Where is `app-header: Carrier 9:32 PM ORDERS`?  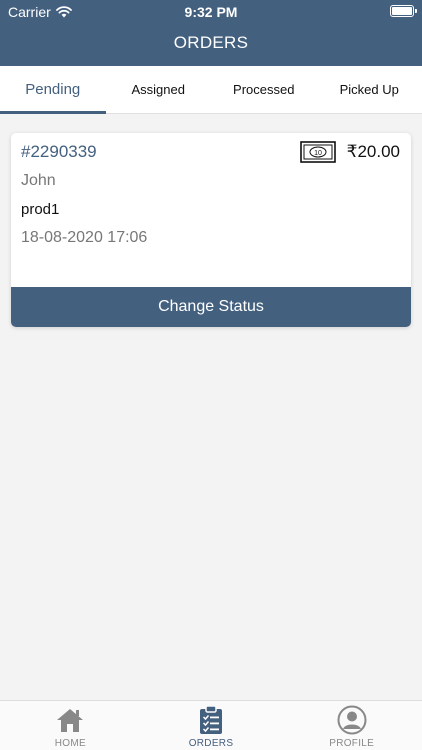 app-header: Carrier 9:32 PM ORDERS is located at coordinates (211, 33).